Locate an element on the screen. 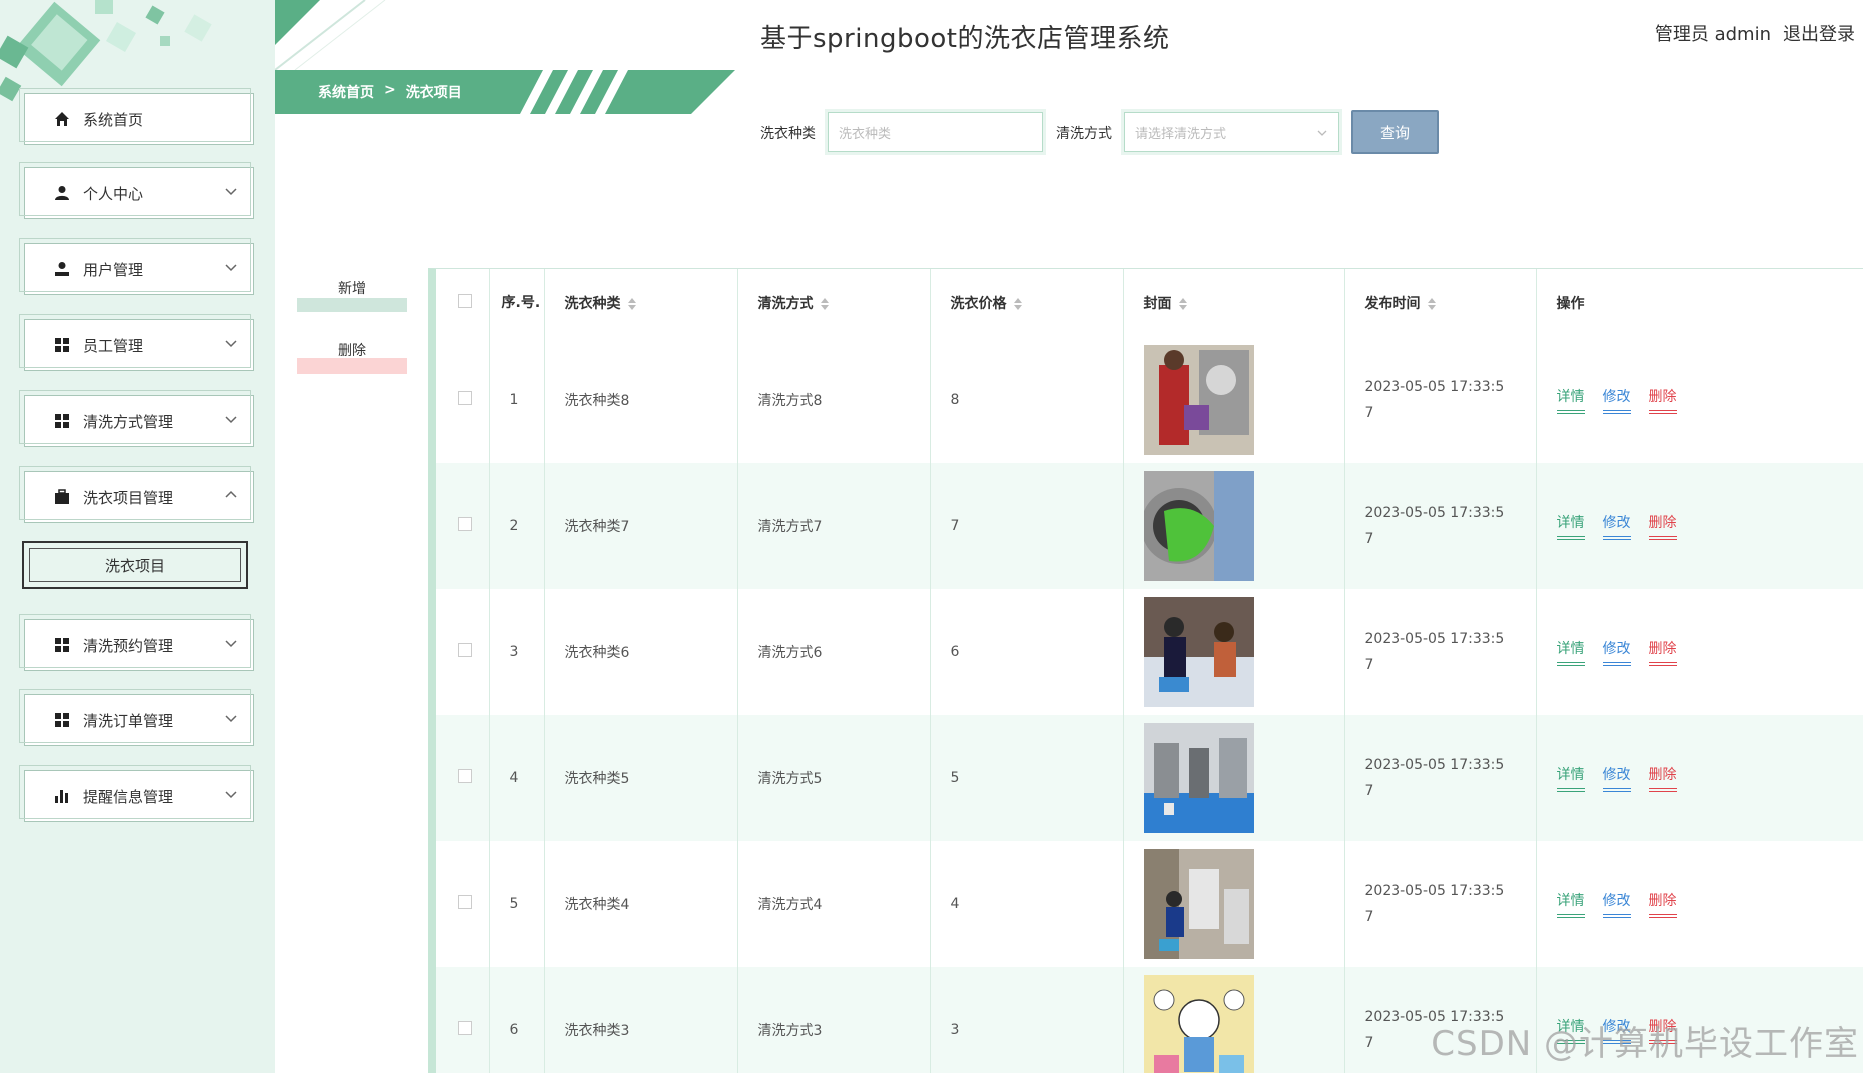  sidebar-item-users: 用户管理 is located at coordinates (136, 266).